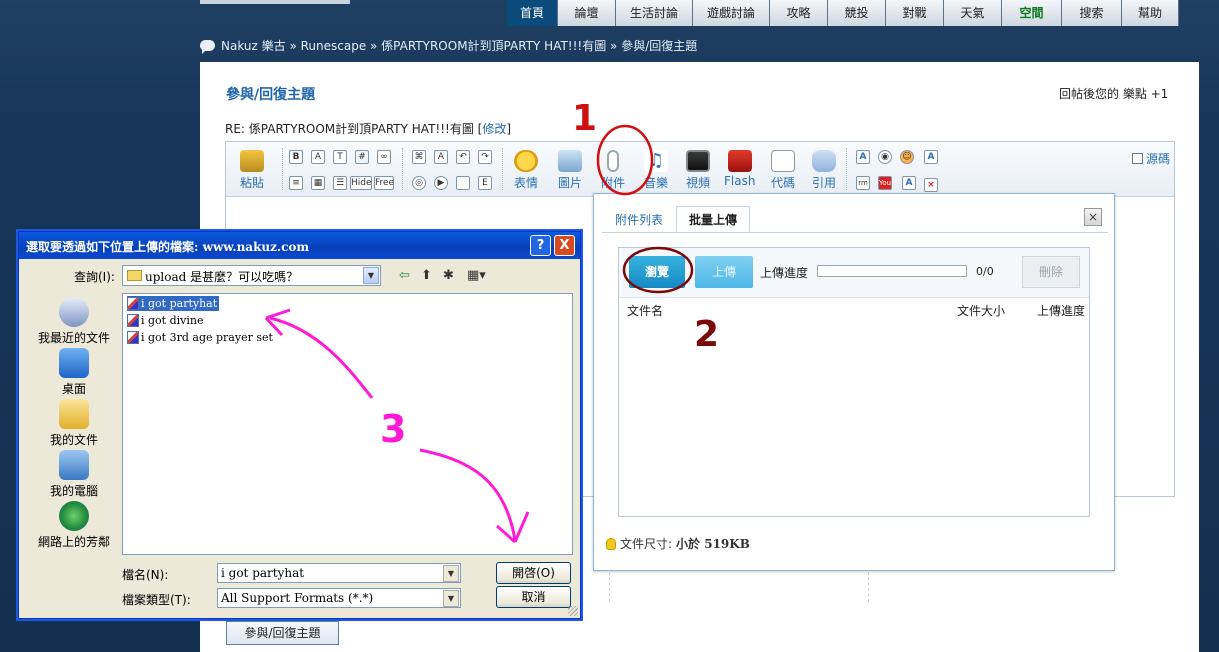 The image size is (1219, 652). What do you see at coordinates (485, 157) in the screenshot?
I see `redo-icon: ↷` at bounding box center [485, 157].